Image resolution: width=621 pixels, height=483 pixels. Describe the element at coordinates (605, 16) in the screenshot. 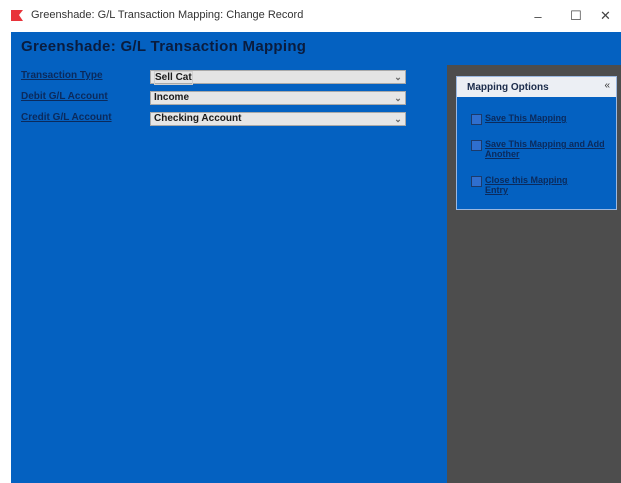

I see `close-button: ✕` at that location.